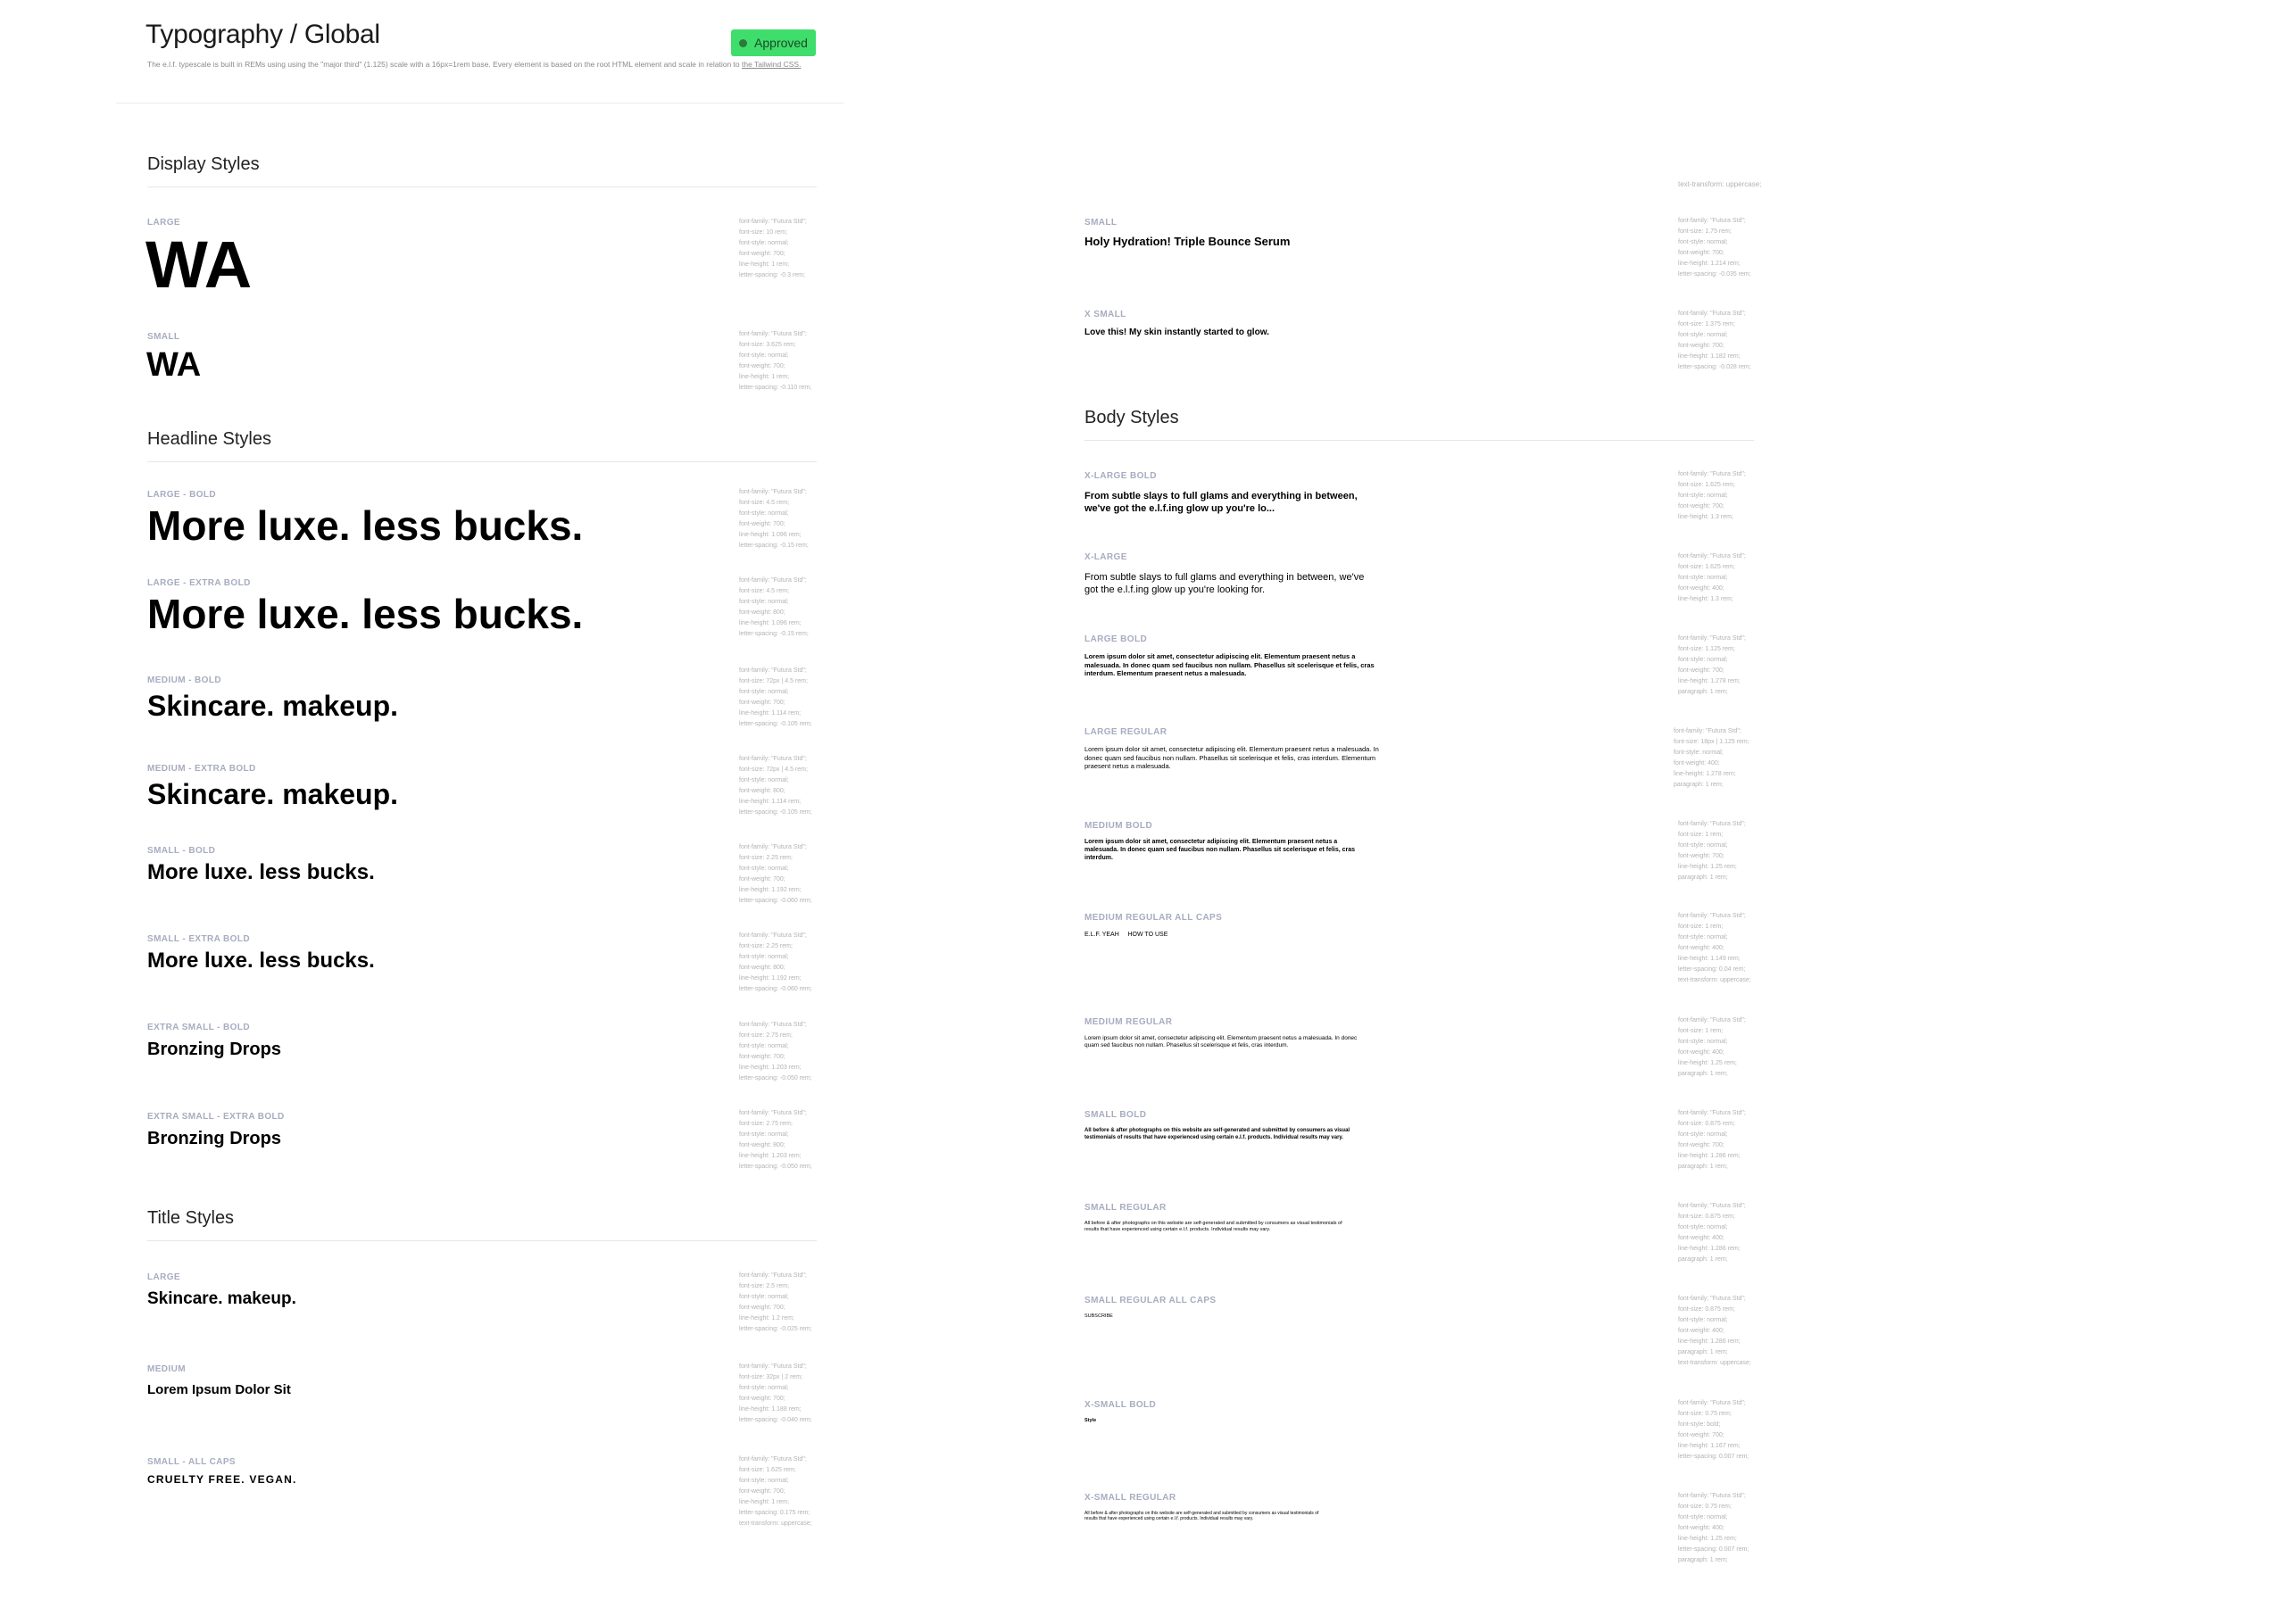 This screenshot has height=1624, width=2285. Describe the element at coordinates (1118, 826) in the screenshot. I see `style-label: MEDIUM BOLD` at that location.